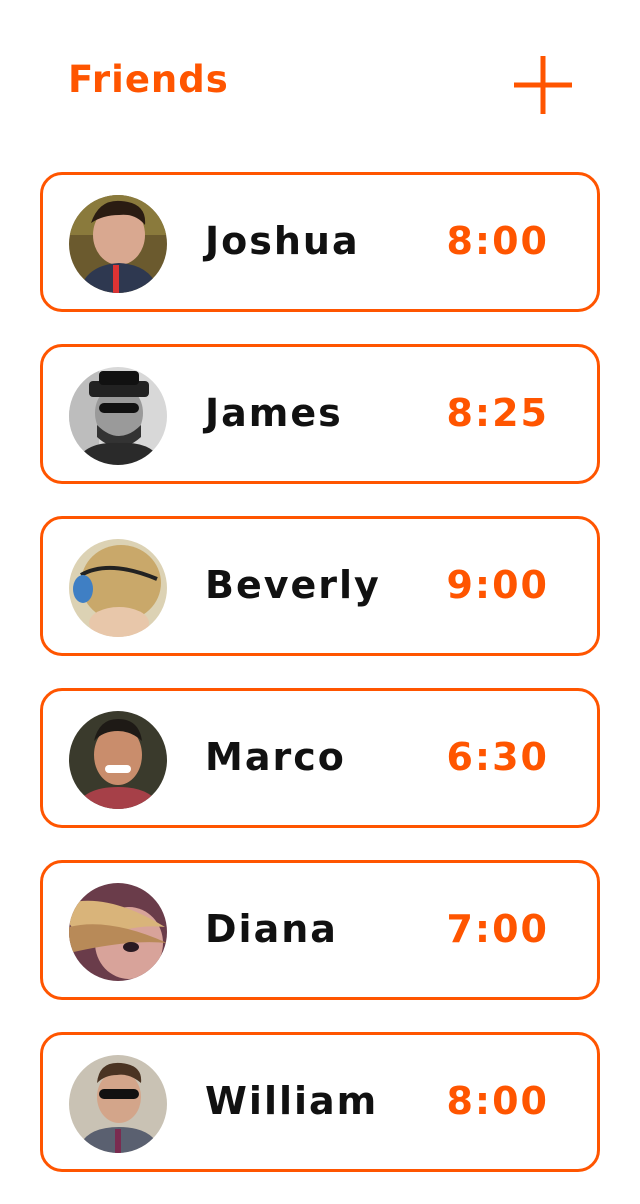 The height and width of the screenshot is (1204, 640). I want to click on friend-time: 7:00, so click(497, 929).